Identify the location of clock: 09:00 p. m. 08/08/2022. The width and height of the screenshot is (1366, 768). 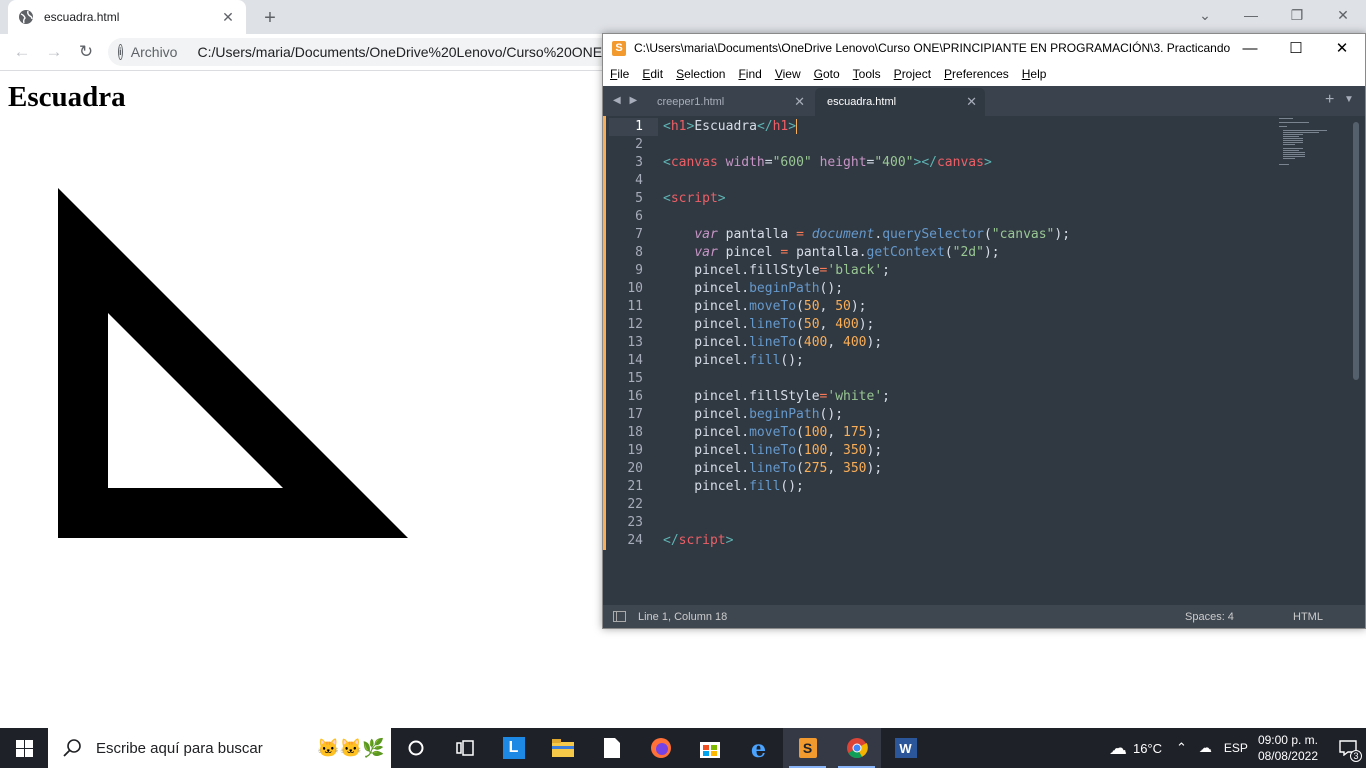
(1288, 748).